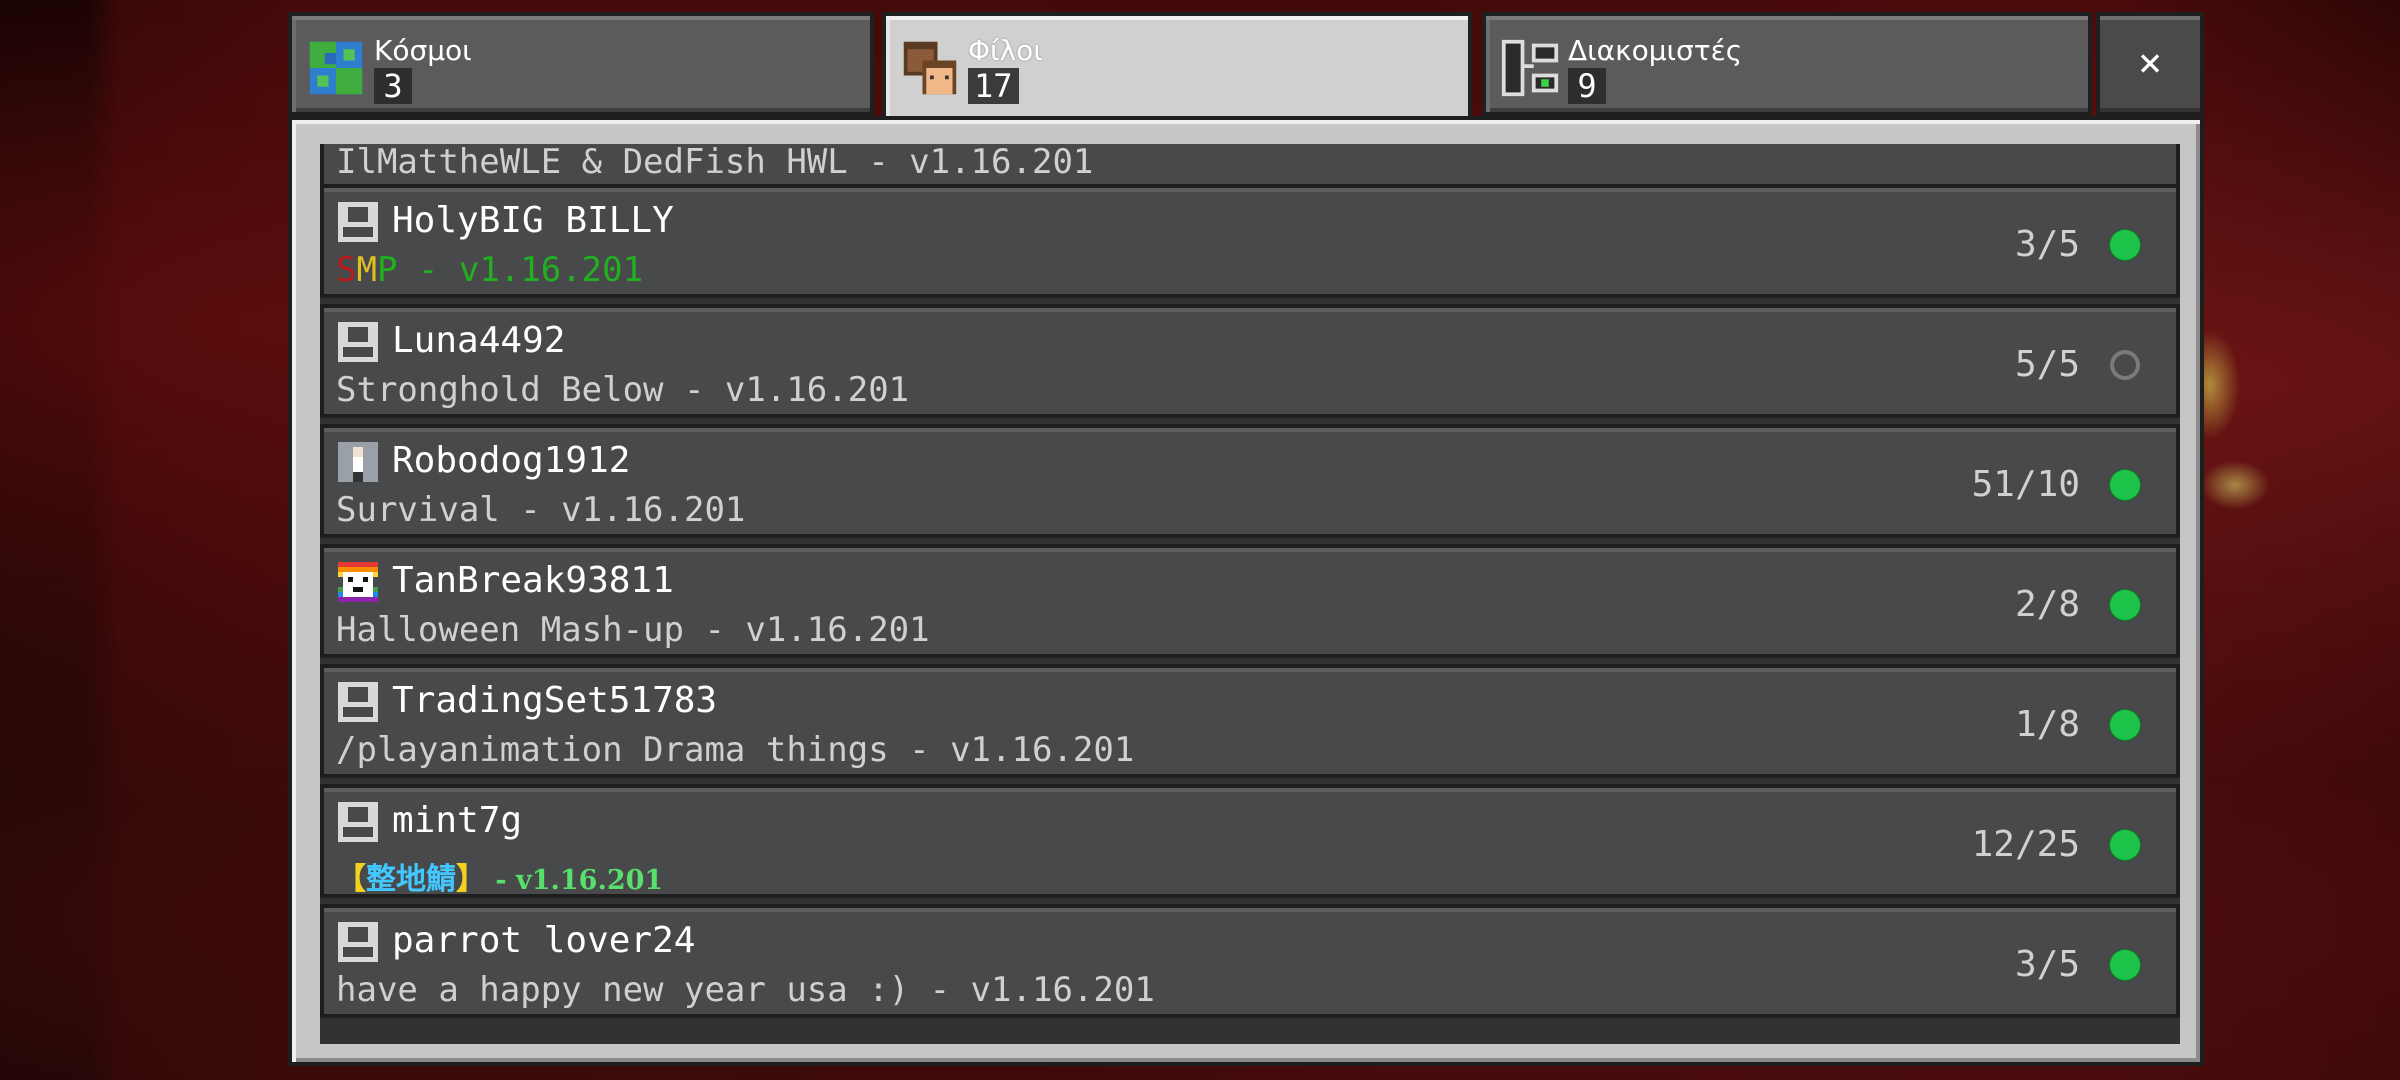  What do you see at coordinates (993, 86) in the screenshot?
I see `tab-friends-count: 17` at bounding box center [993, 86].